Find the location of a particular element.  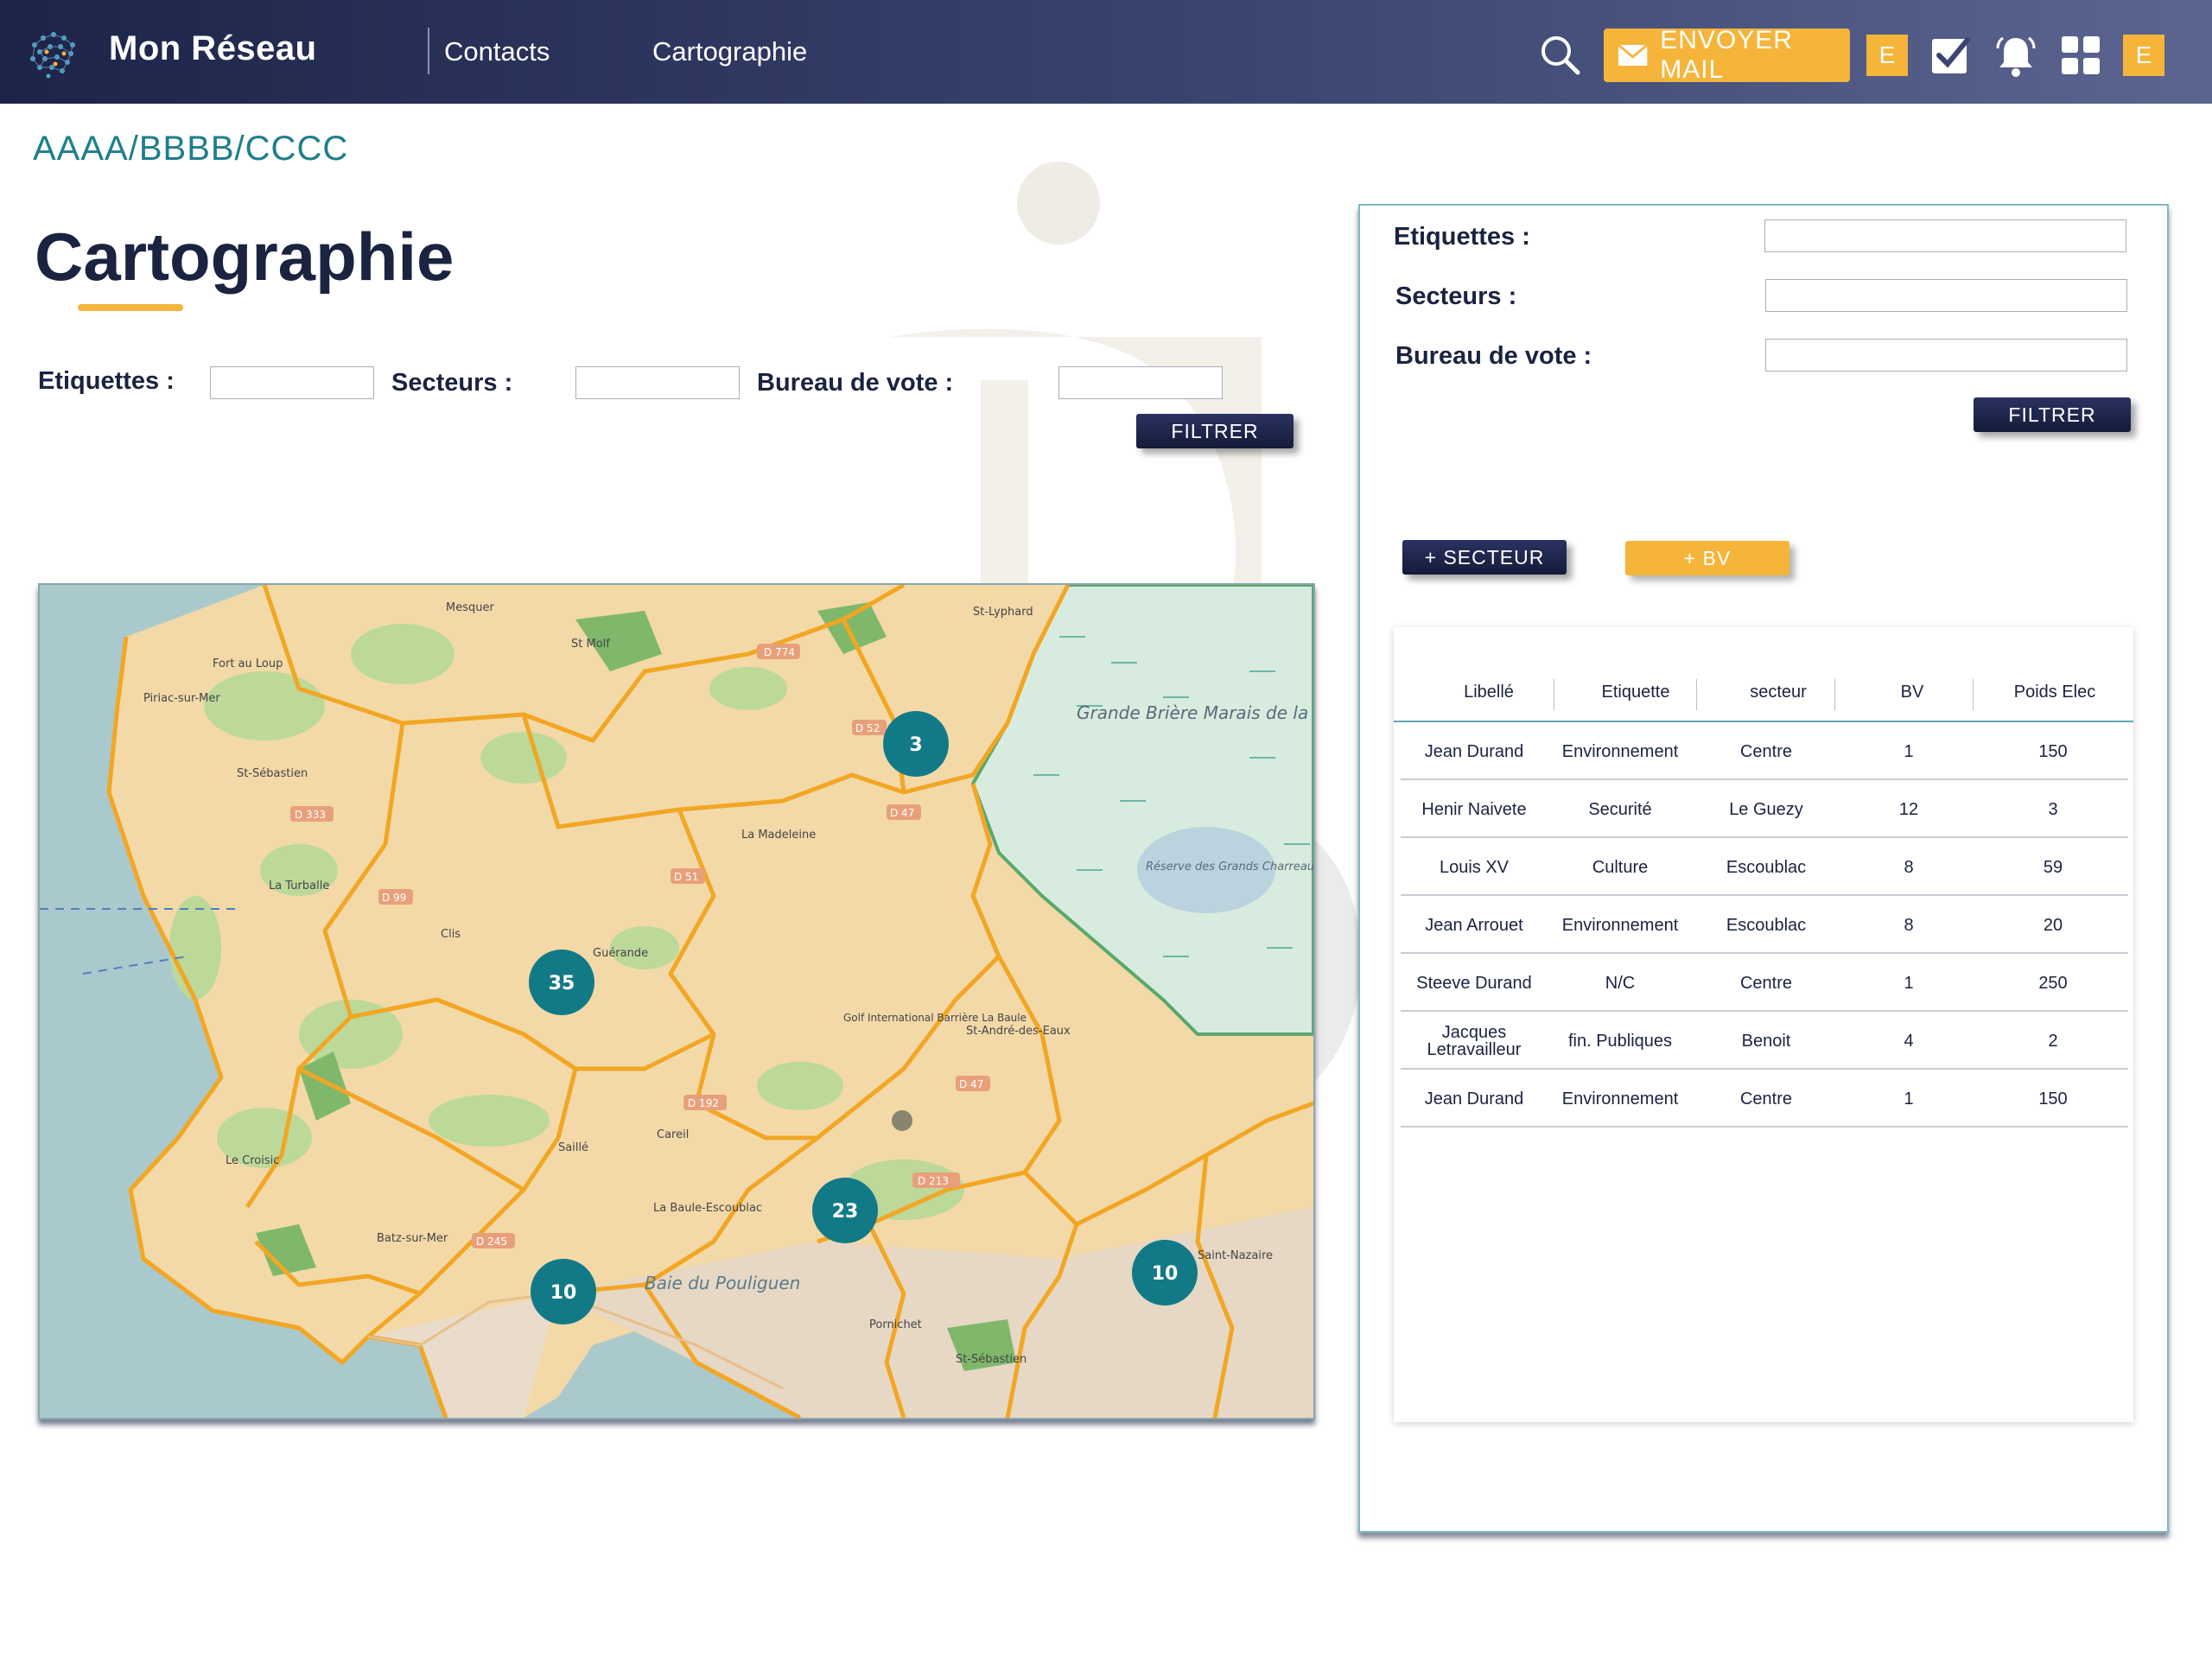

add-secteur-button: + SECTEUR is located at coordinates (1484, 557).